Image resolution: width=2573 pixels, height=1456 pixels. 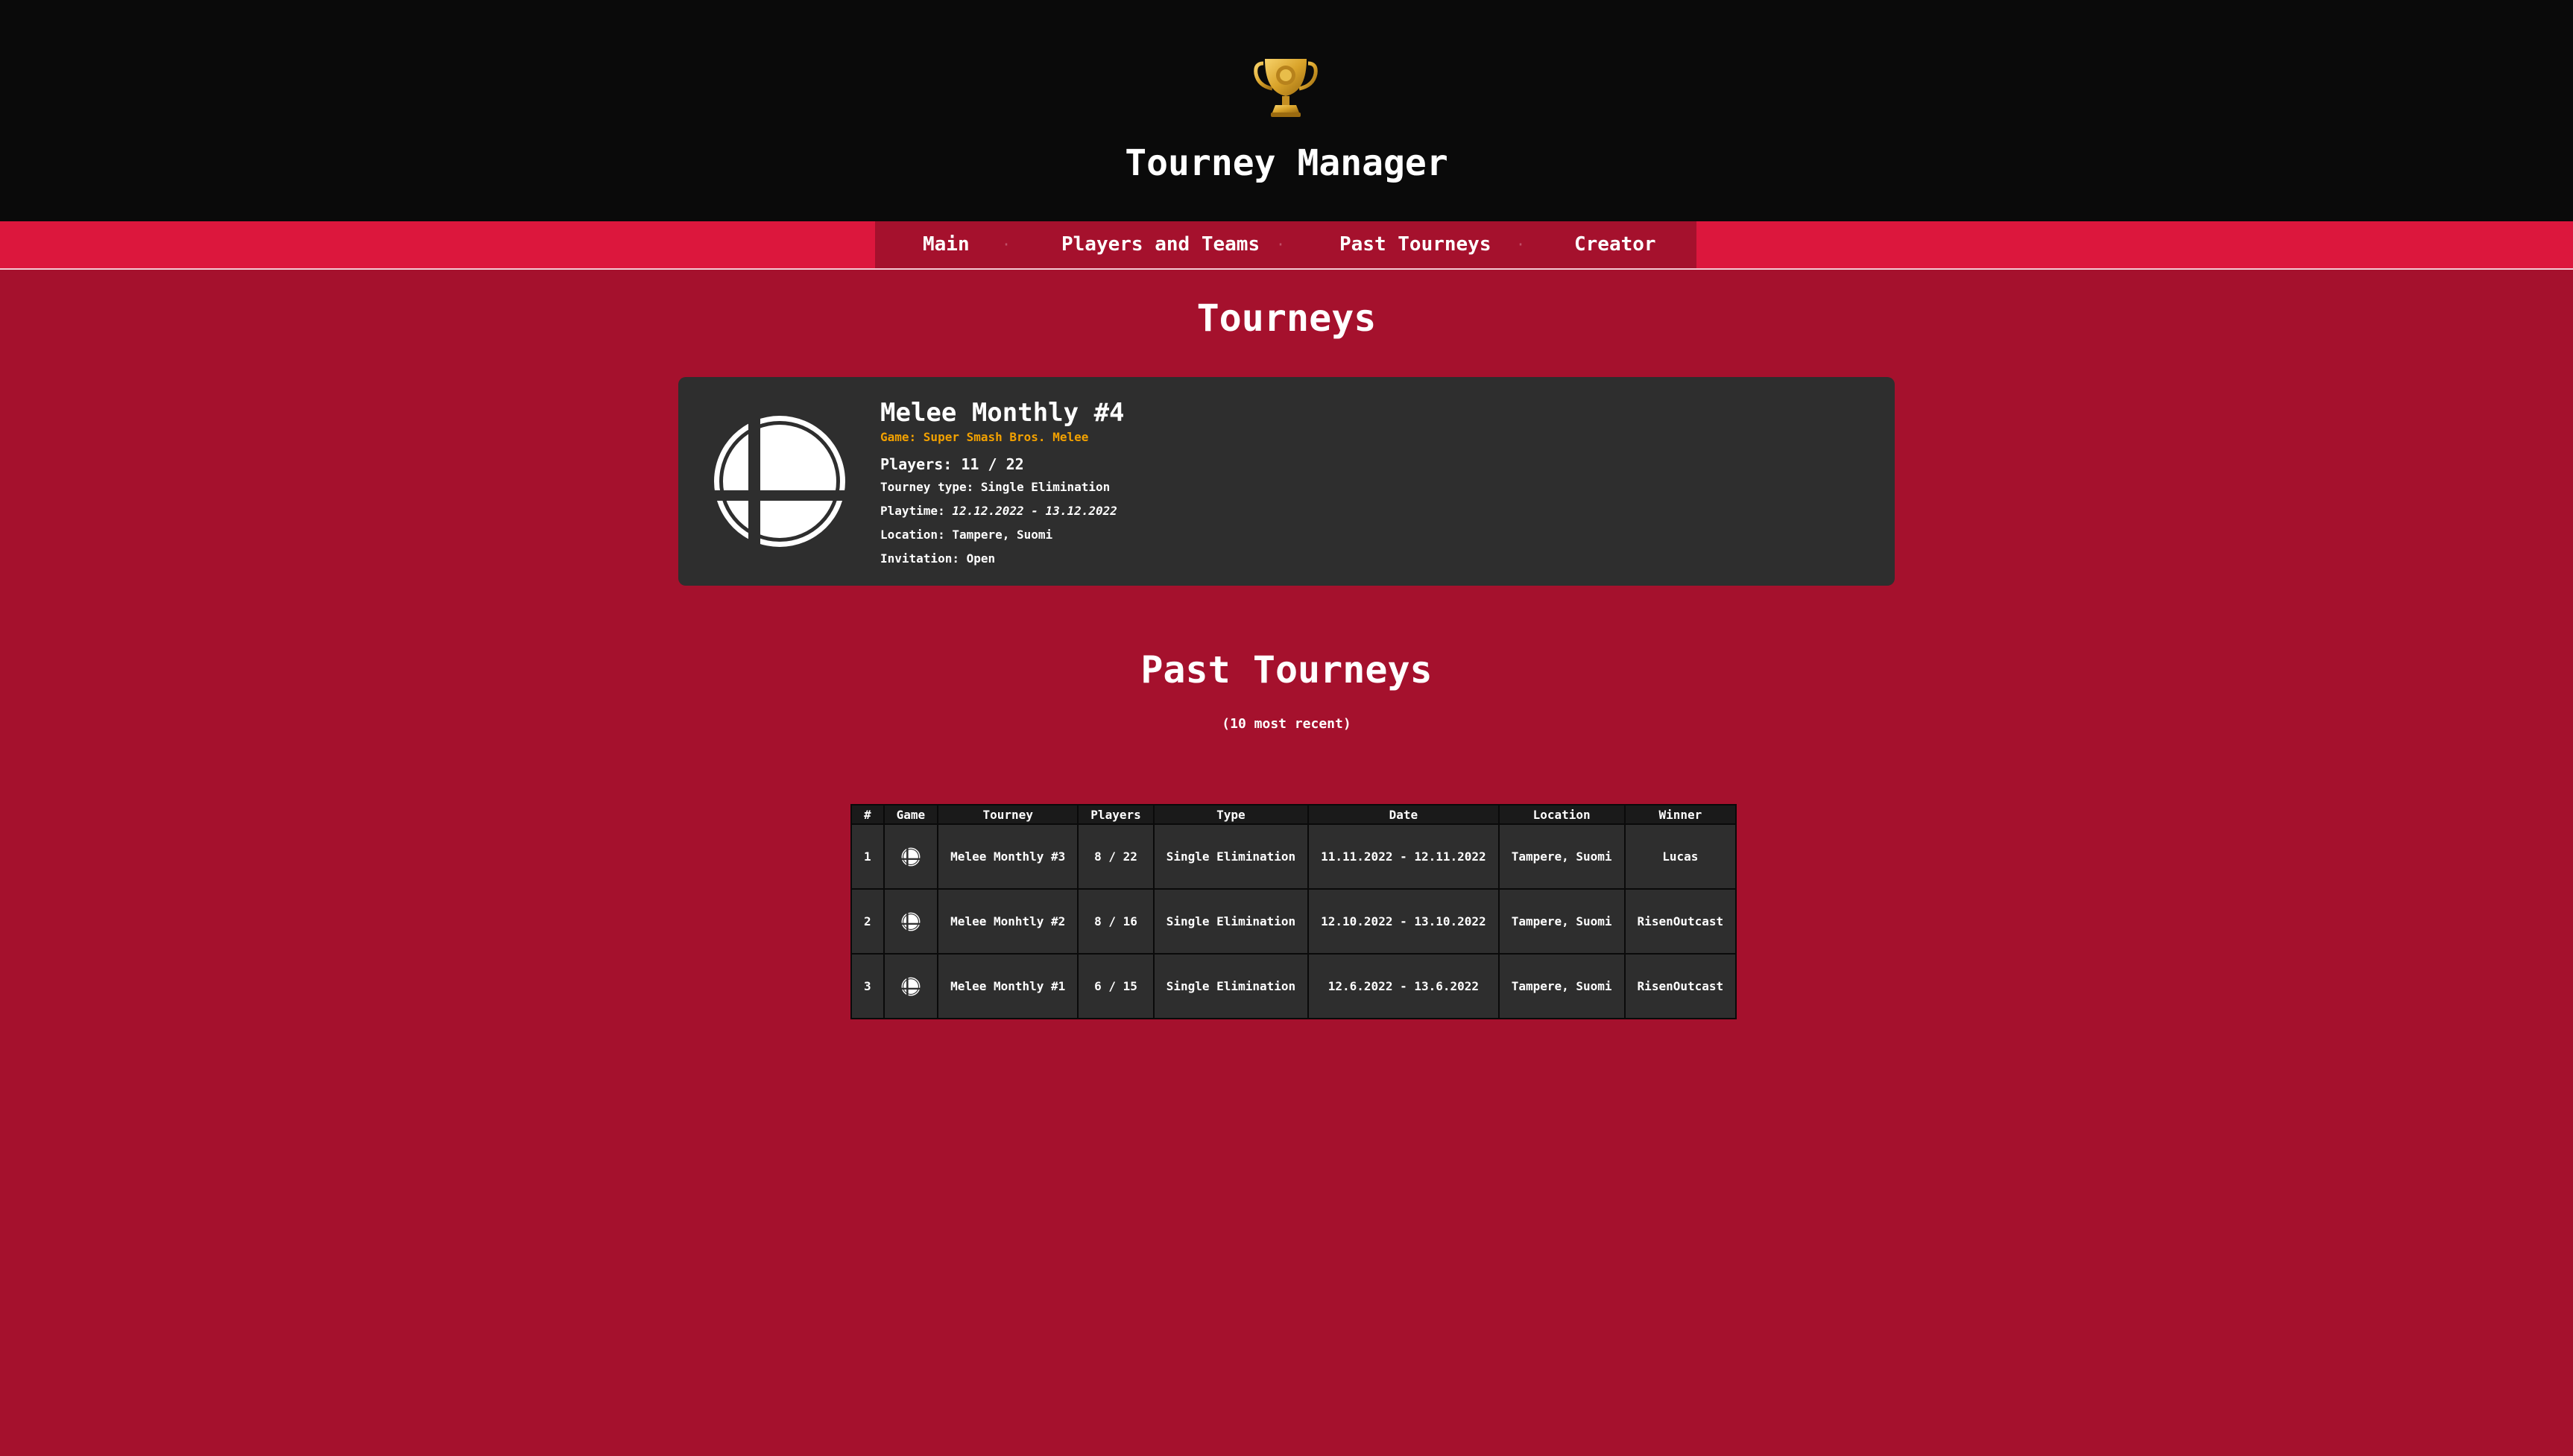 I want to click on tourney-type-label: Tourney type:, so click(x=931, y=487).